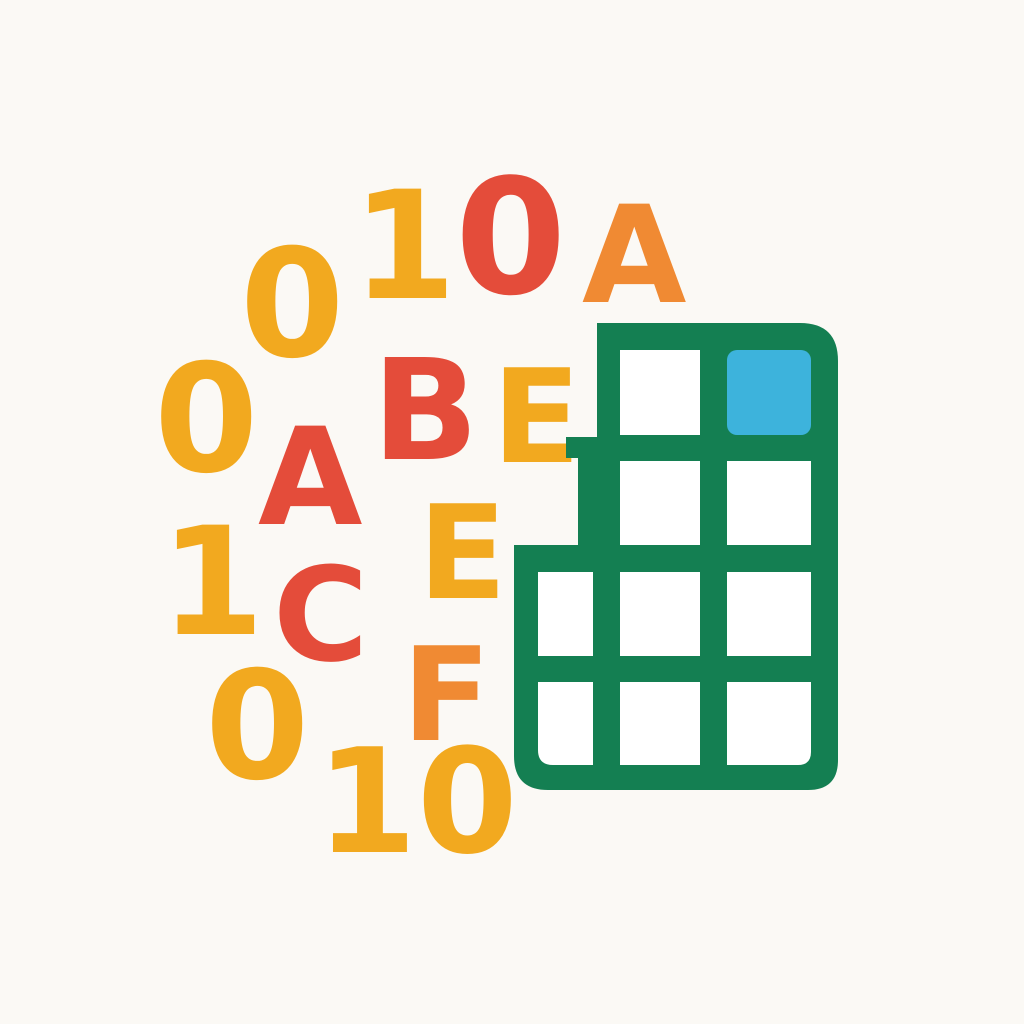 This screenshot has height=1024, width=1024. What do you see at coordinates (676, 556) in the screenshot?
I see `spreadsheet-grid-icon` at bounding box center [676, 556].